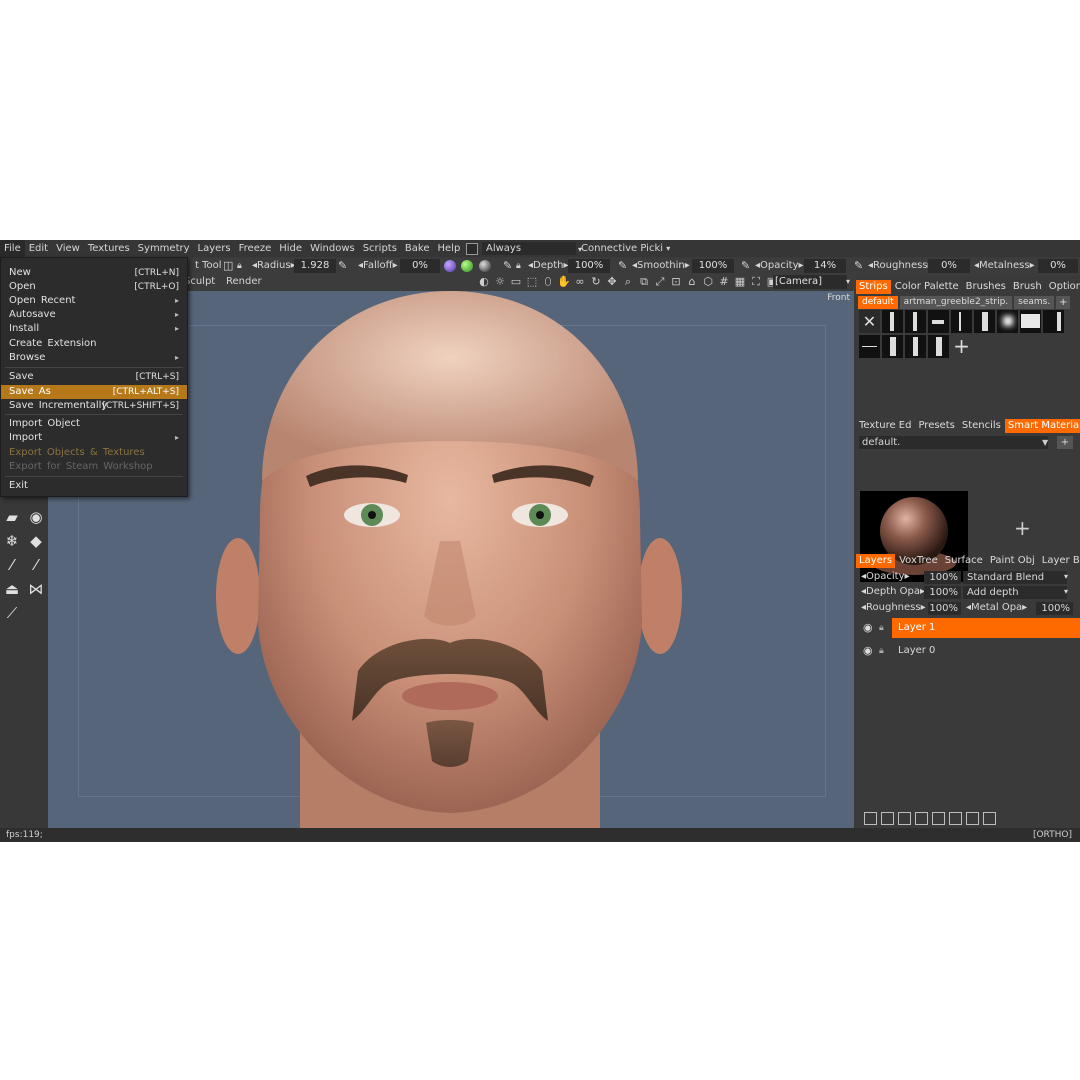  Describe the element at coordinates (869, 321) in the screenshot. I see `clear-strip-icon: ✕` at that location.